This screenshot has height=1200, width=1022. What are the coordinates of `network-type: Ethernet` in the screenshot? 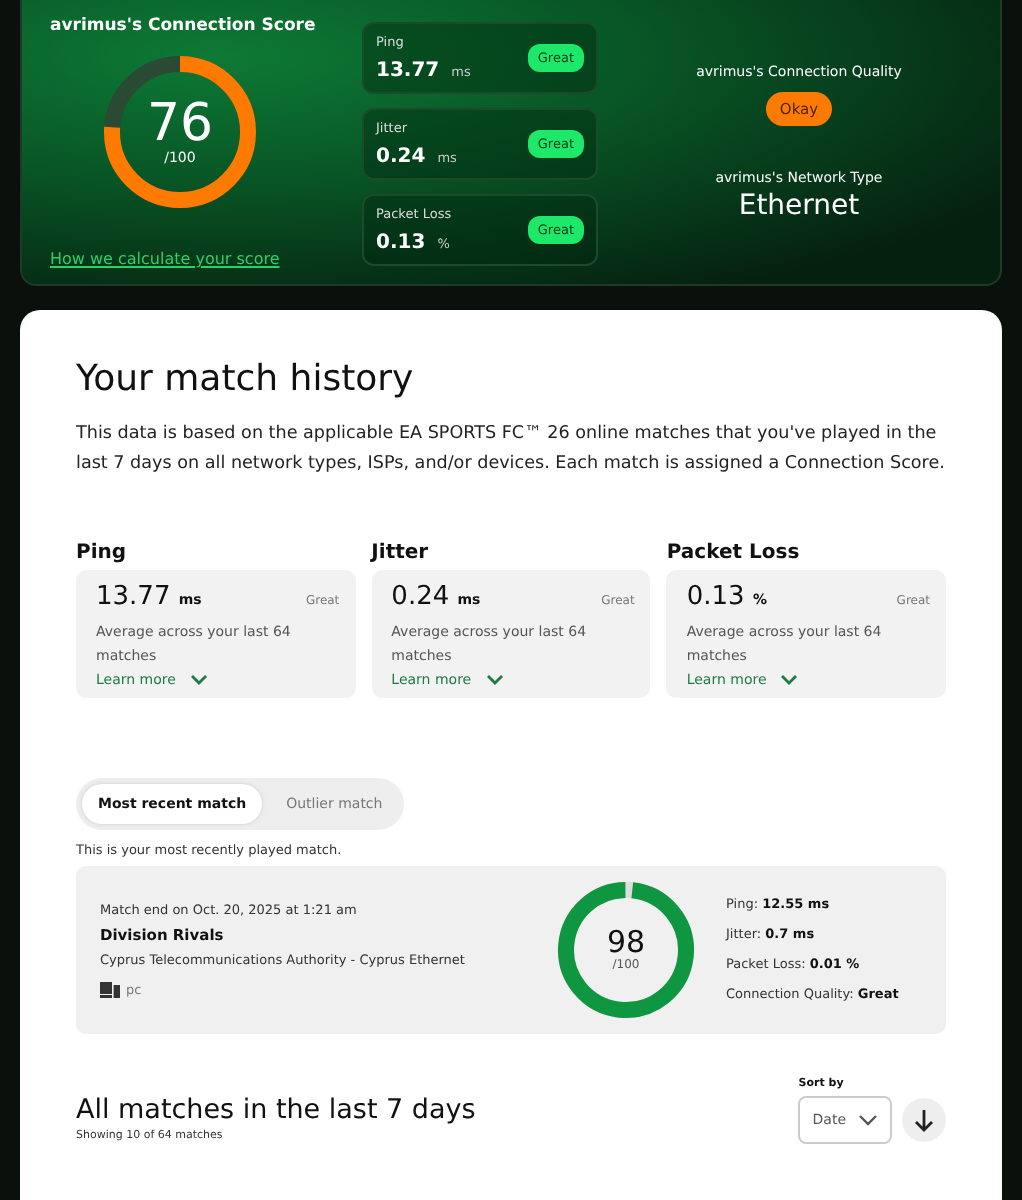 It's located at (799, 206).